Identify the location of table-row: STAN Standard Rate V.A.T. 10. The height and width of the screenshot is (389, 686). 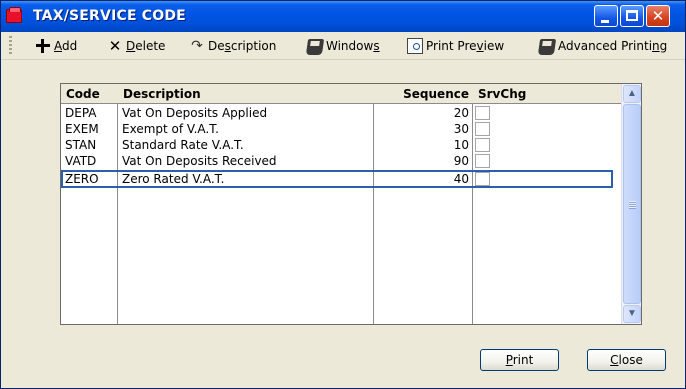
(341, 145).